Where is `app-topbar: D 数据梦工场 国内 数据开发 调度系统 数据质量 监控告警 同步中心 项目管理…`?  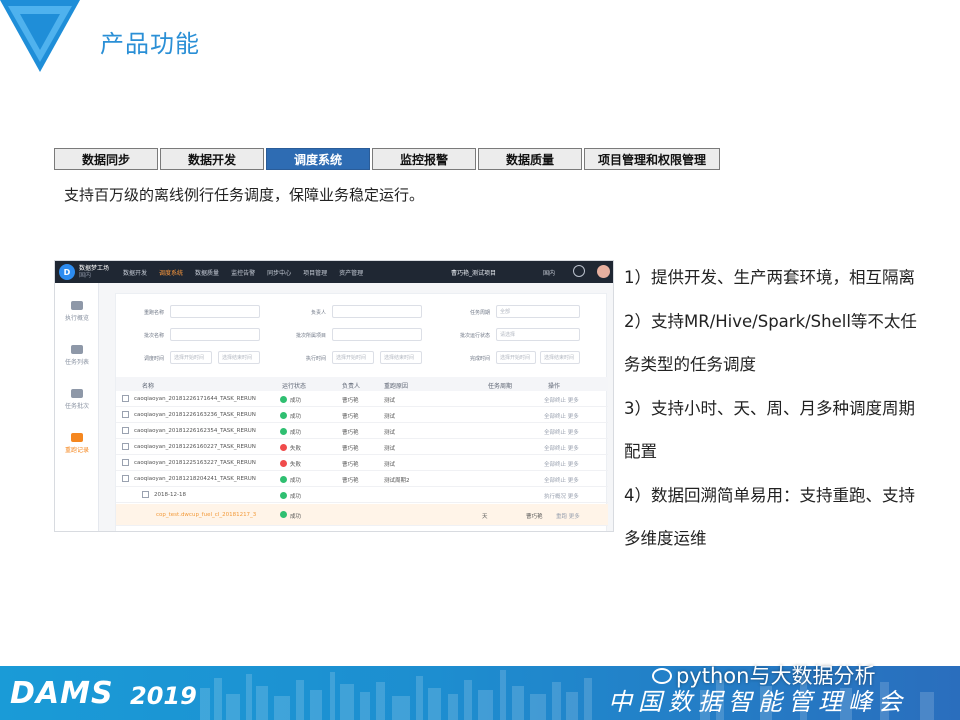 app-topbar: D 数据梦工场 国内 数据开发 调度系统 数据质量 监控告警 同步中心 项目管理… is located at coordinates (334, 272).